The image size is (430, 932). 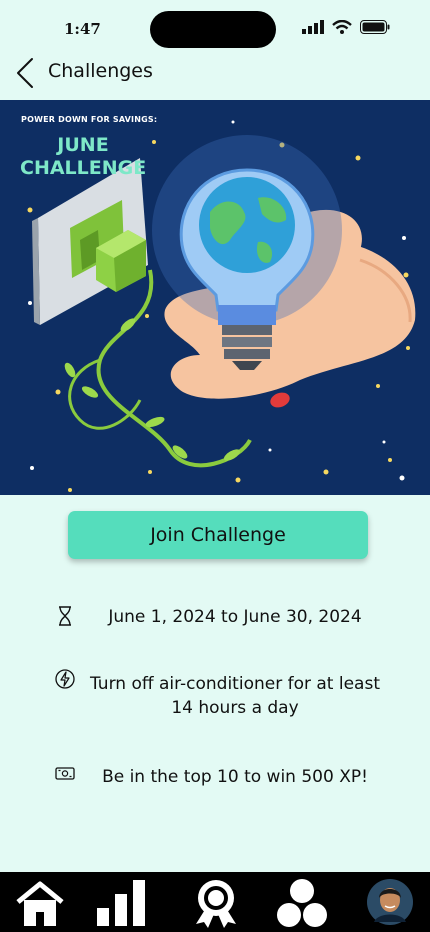 What do you see at coordinates (235, 617) in the screenshot?
I see `challenge-dates: June 1, 2024 to June 30, 2024` at bounding box center [235, 617].